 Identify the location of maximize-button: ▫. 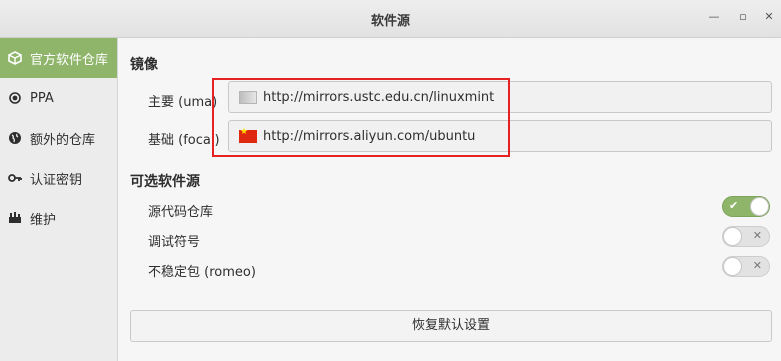
(743, 17).